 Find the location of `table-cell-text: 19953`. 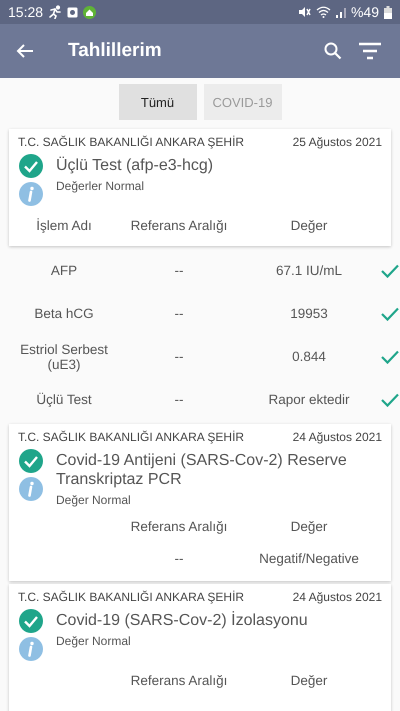

table-cell-text: 19953 is located at coordinates (309, 313).